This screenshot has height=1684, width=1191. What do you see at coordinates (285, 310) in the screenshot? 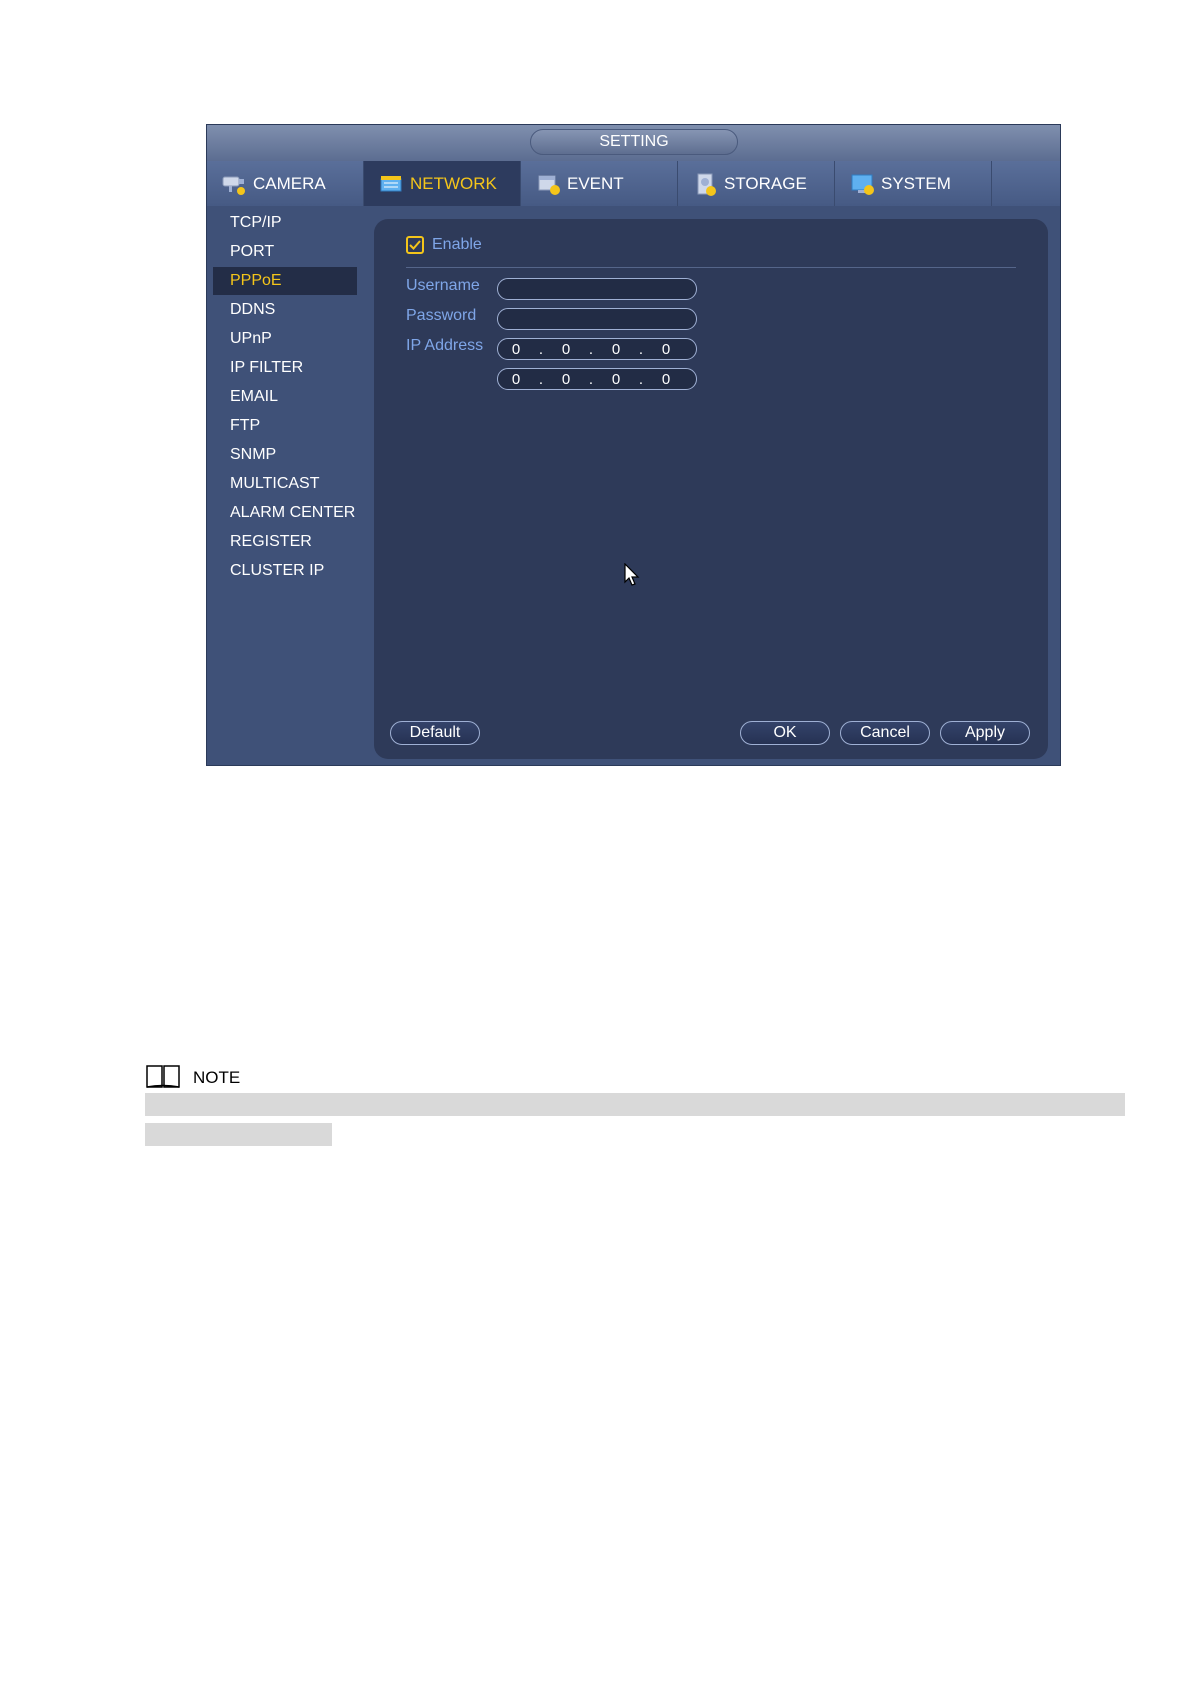
I see `sidebar-item-ddns: DDNS` at bounding box center [285, 310].